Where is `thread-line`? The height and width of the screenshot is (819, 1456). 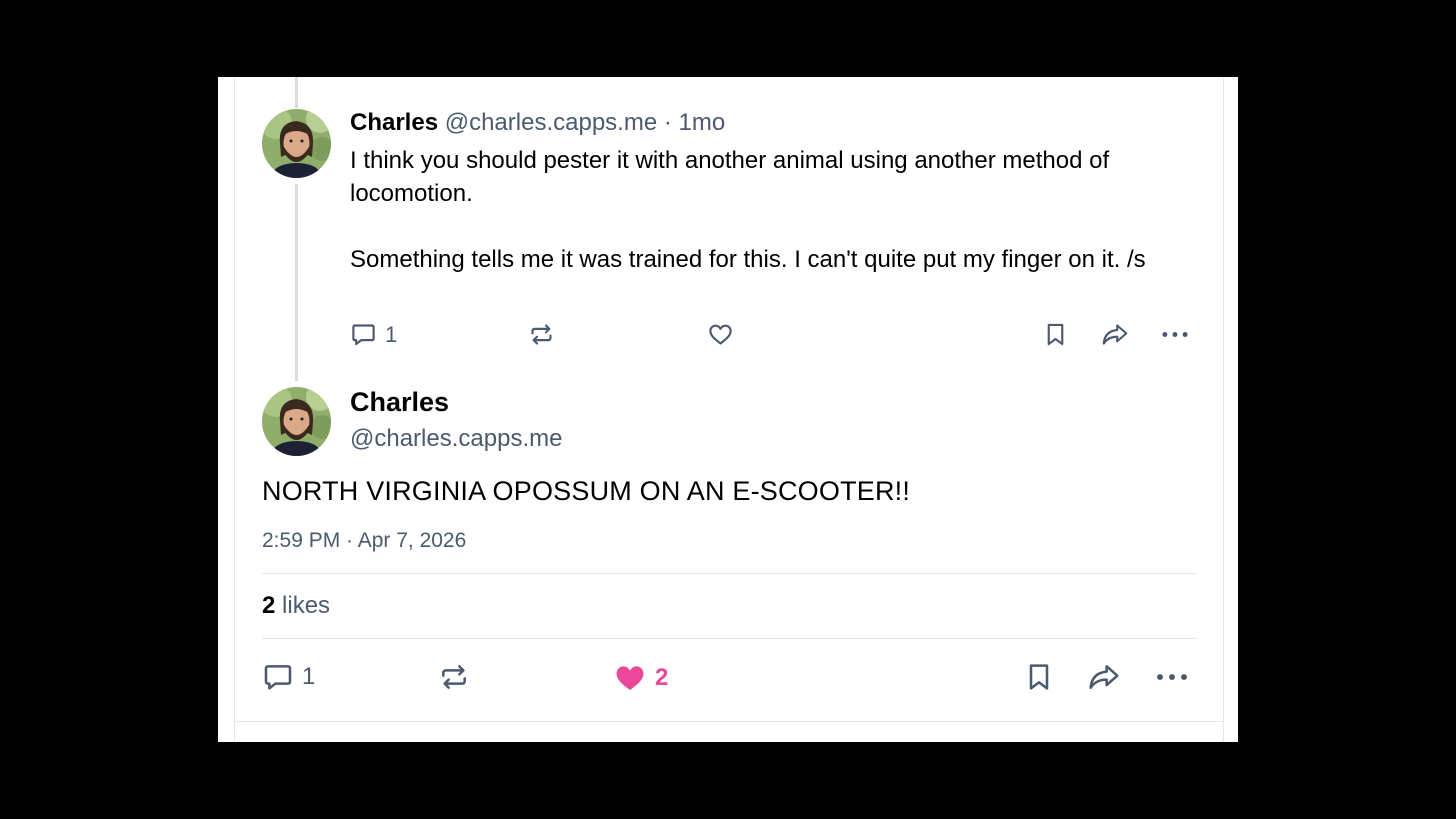
thread-line is located at coordinates (296, 92).